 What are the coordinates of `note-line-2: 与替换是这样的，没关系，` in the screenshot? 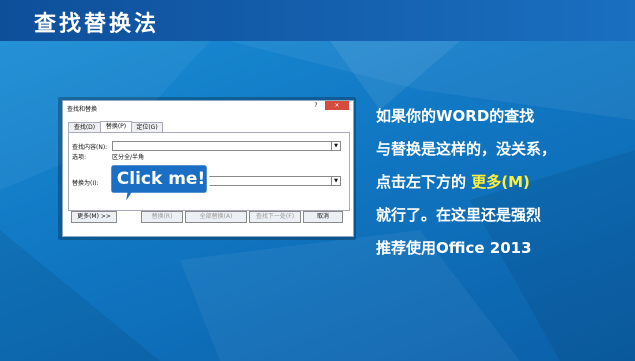 It's located at (466, 149).